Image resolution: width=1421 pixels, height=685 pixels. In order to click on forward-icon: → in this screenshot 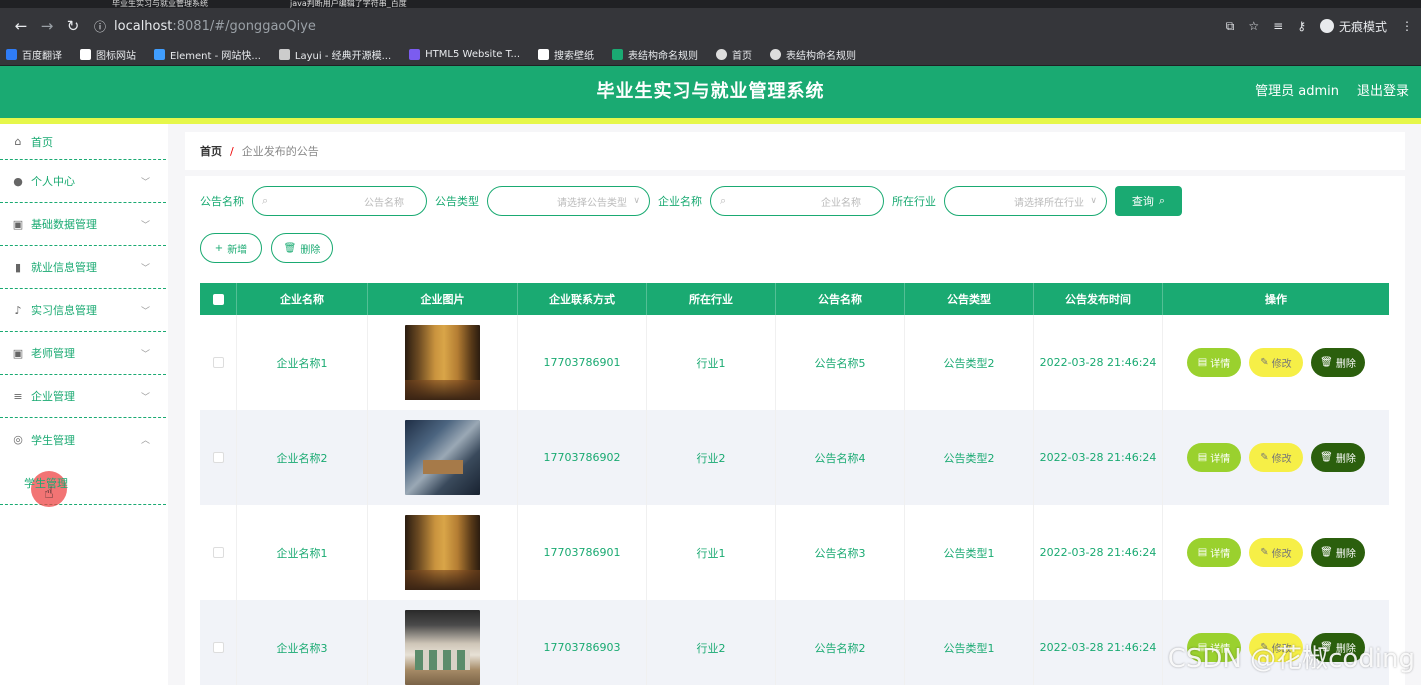, I will do `click(47, 26)`.